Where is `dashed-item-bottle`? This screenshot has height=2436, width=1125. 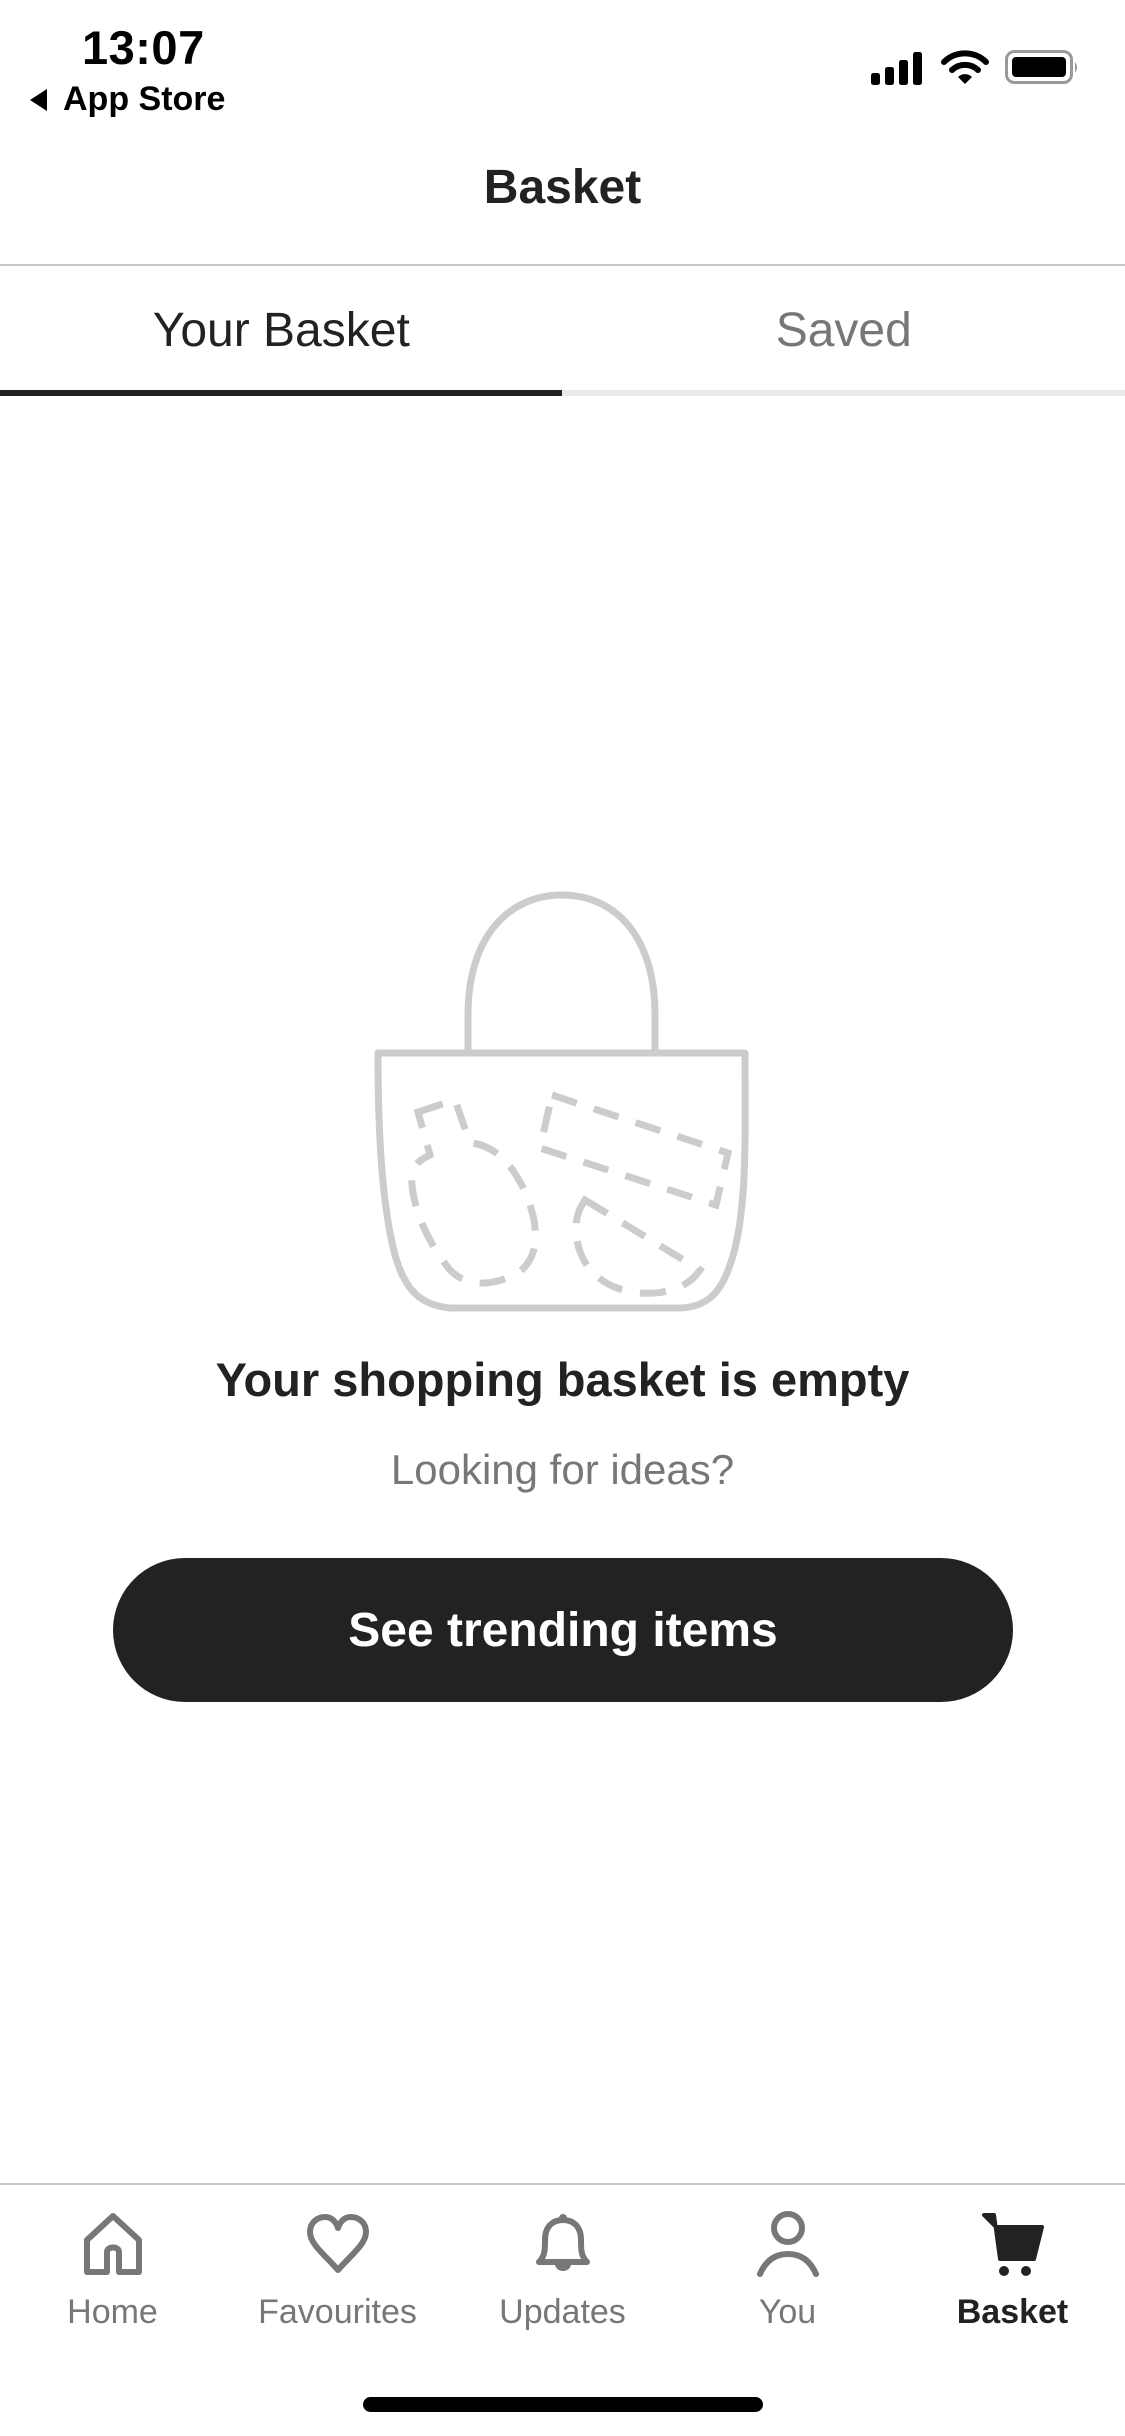
dashed-item-bottle is located at coordinates (473, 1191).